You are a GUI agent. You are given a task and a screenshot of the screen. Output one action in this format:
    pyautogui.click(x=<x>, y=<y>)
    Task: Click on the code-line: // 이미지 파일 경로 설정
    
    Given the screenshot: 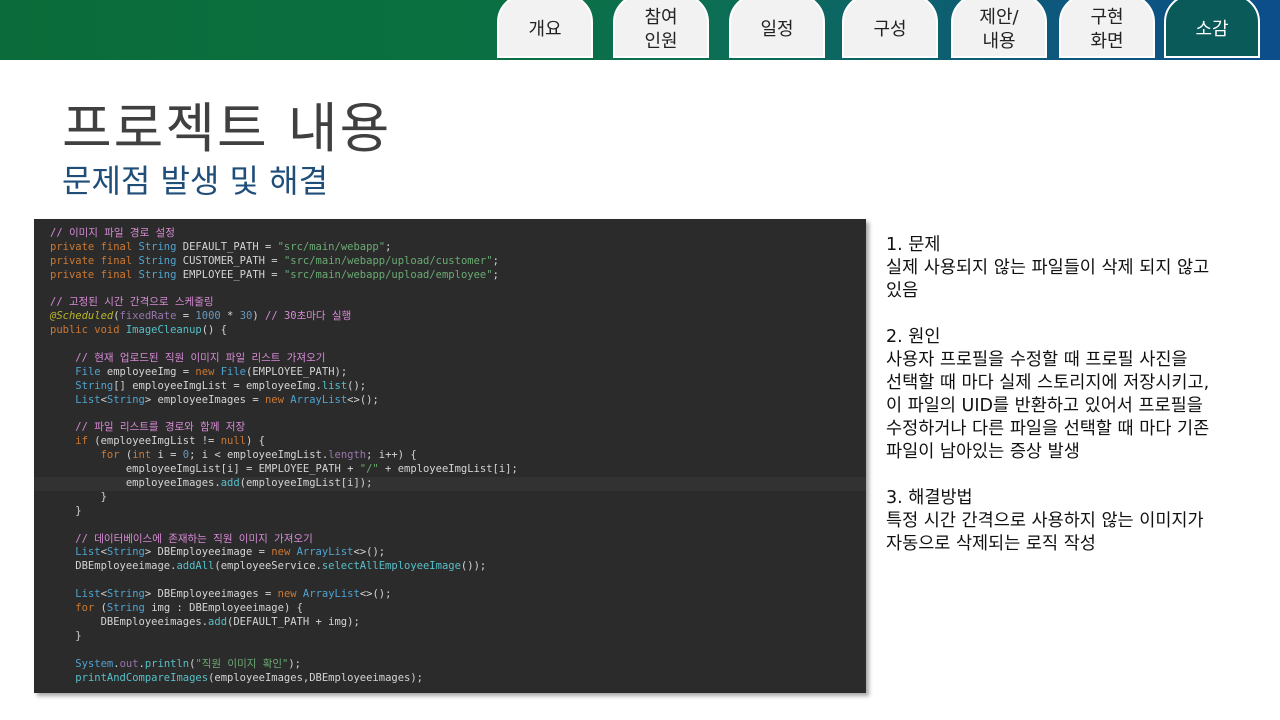 What is the action you would take?
    pyautogui.click(x=112, y=233)
    